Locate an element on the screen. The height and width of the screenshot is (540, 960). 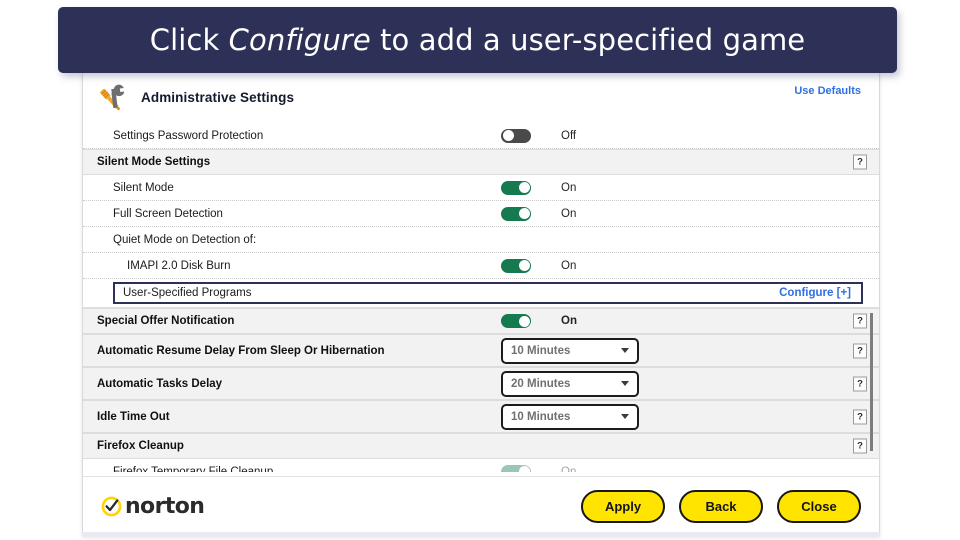
configure-link: Configure [+] is located at coordinates (815, 293).